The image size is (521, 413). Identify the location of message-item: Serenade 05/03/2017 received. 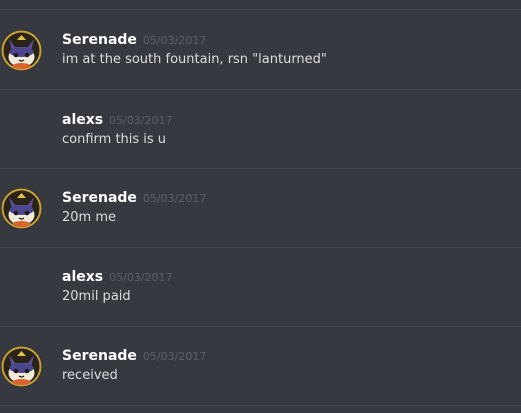
(260, 376).